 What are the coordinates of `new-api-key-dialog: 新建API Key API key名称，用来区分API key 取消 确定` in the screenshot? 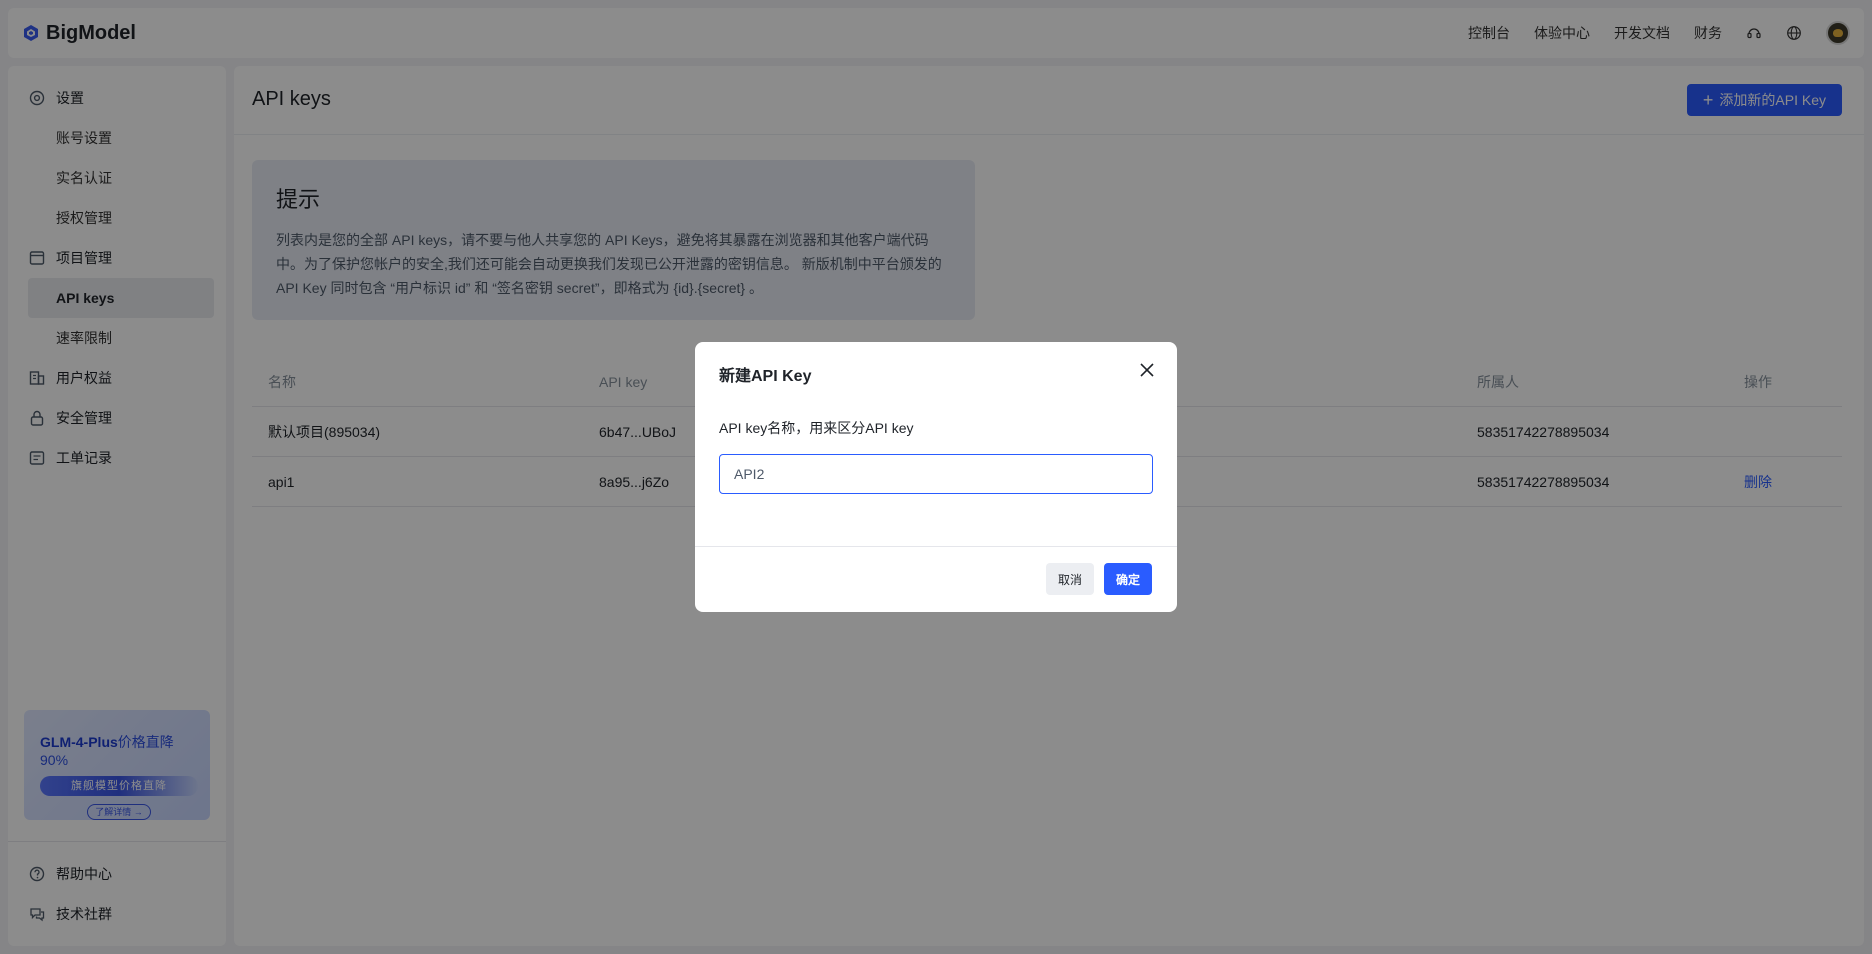 It's located at (936, 477).